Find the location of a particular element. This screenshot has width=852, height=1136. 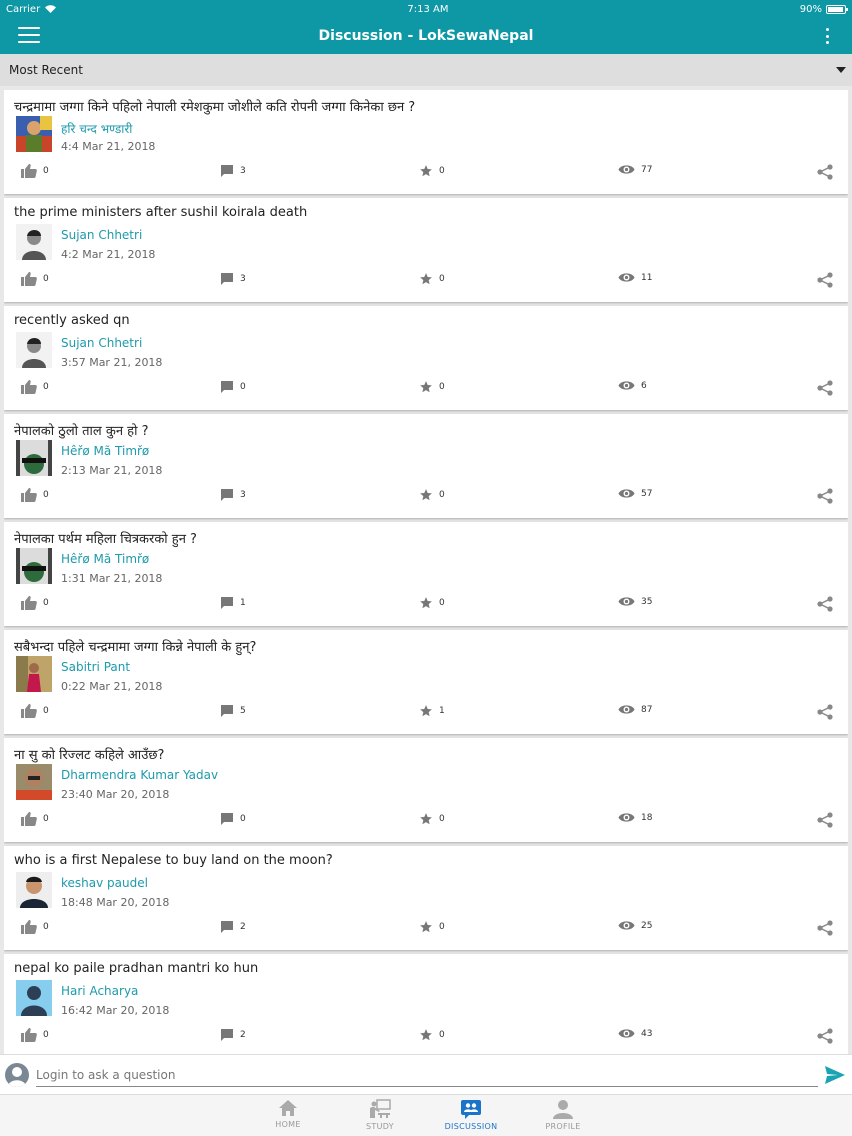

author-name: keshav paudel is located at coordinates (104, 883).